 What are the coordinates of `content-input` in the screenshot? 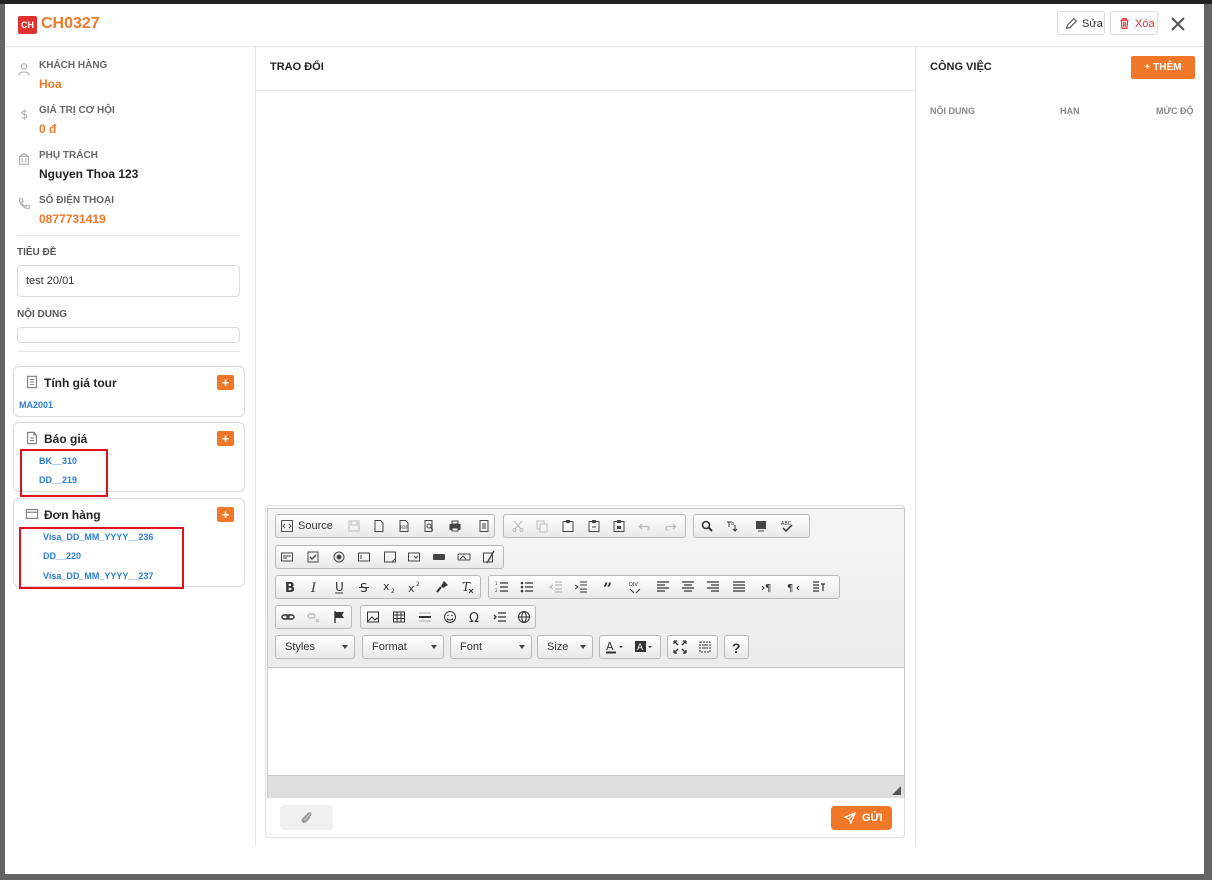 It's located at (128, 335).